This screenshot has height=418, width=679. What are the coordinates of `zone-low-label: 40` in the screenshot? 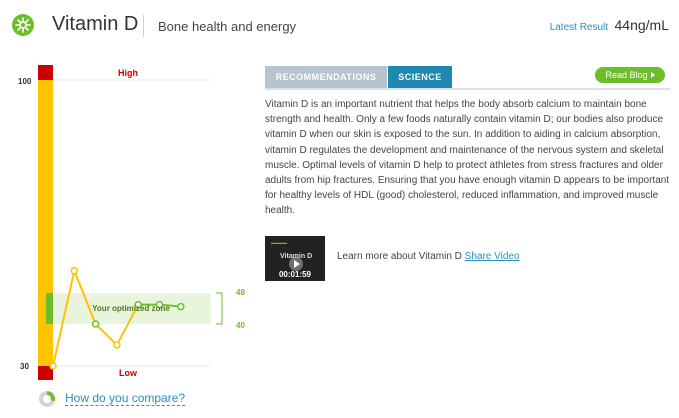 It's located at (240, 325).